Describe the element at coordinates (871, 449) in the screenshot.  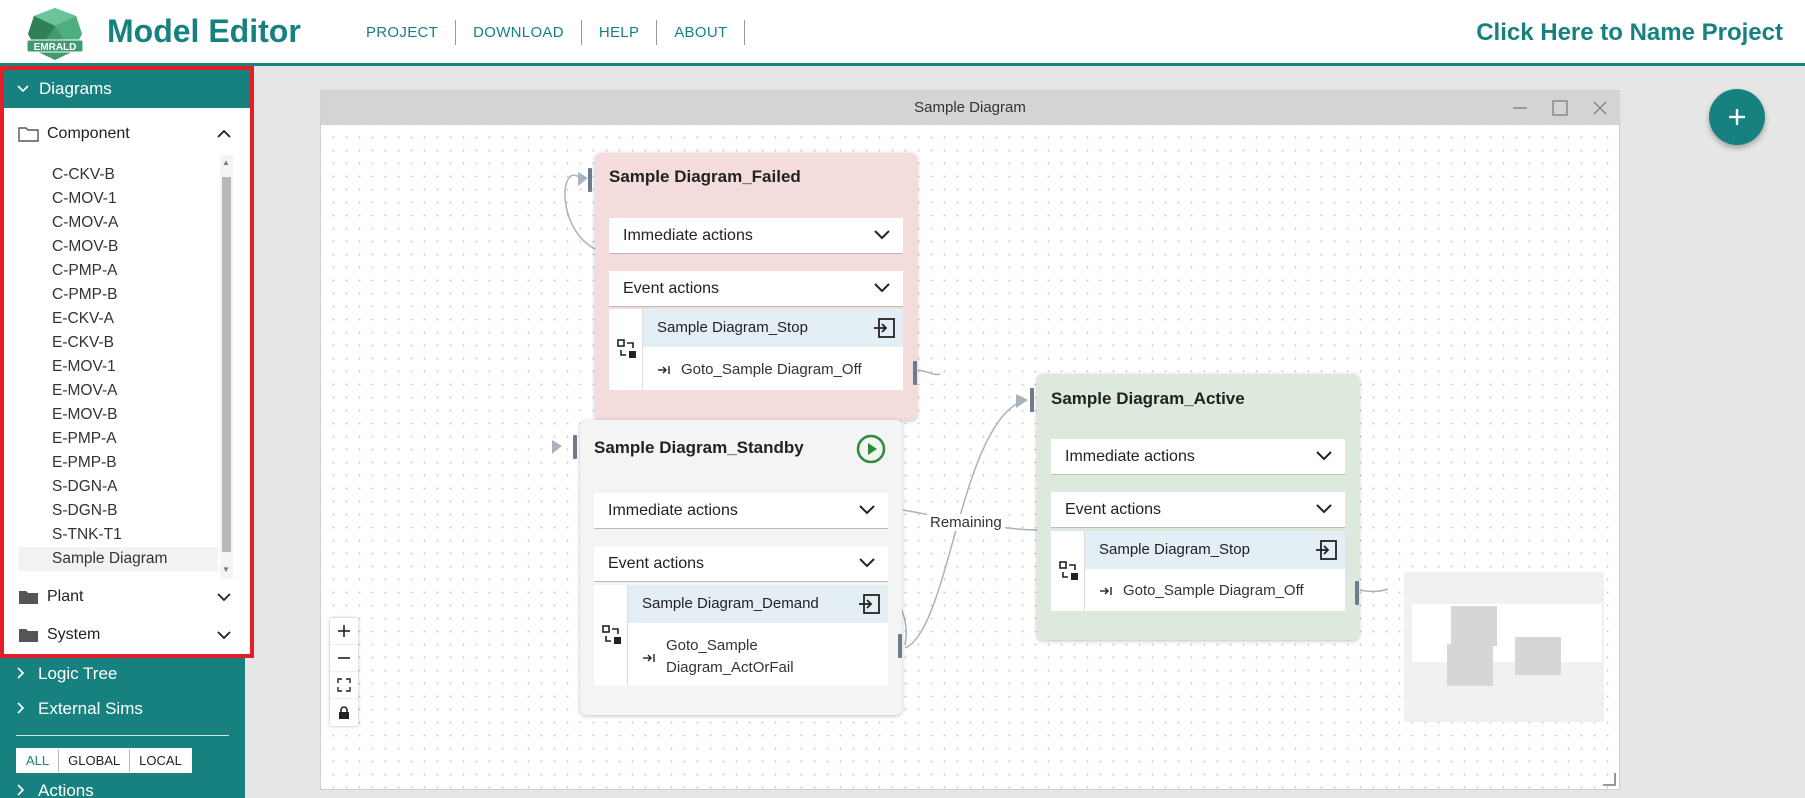
I see `start-state-icon` at that location.